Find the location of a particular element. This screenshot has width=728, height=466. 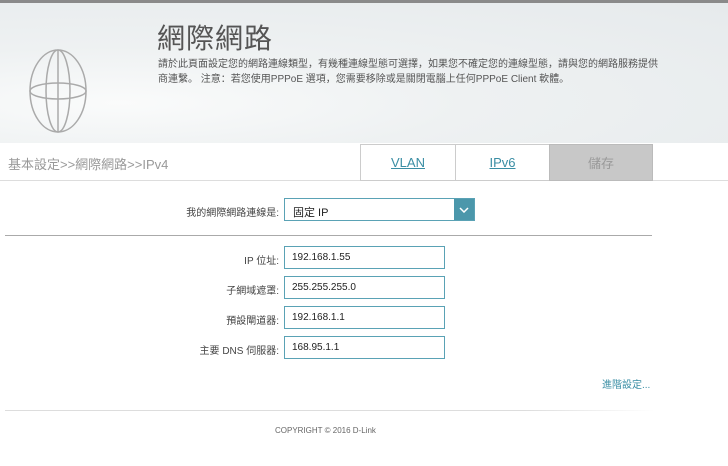

default-gateway-label: 預設閘道器: is located at coordinates (252, 321).